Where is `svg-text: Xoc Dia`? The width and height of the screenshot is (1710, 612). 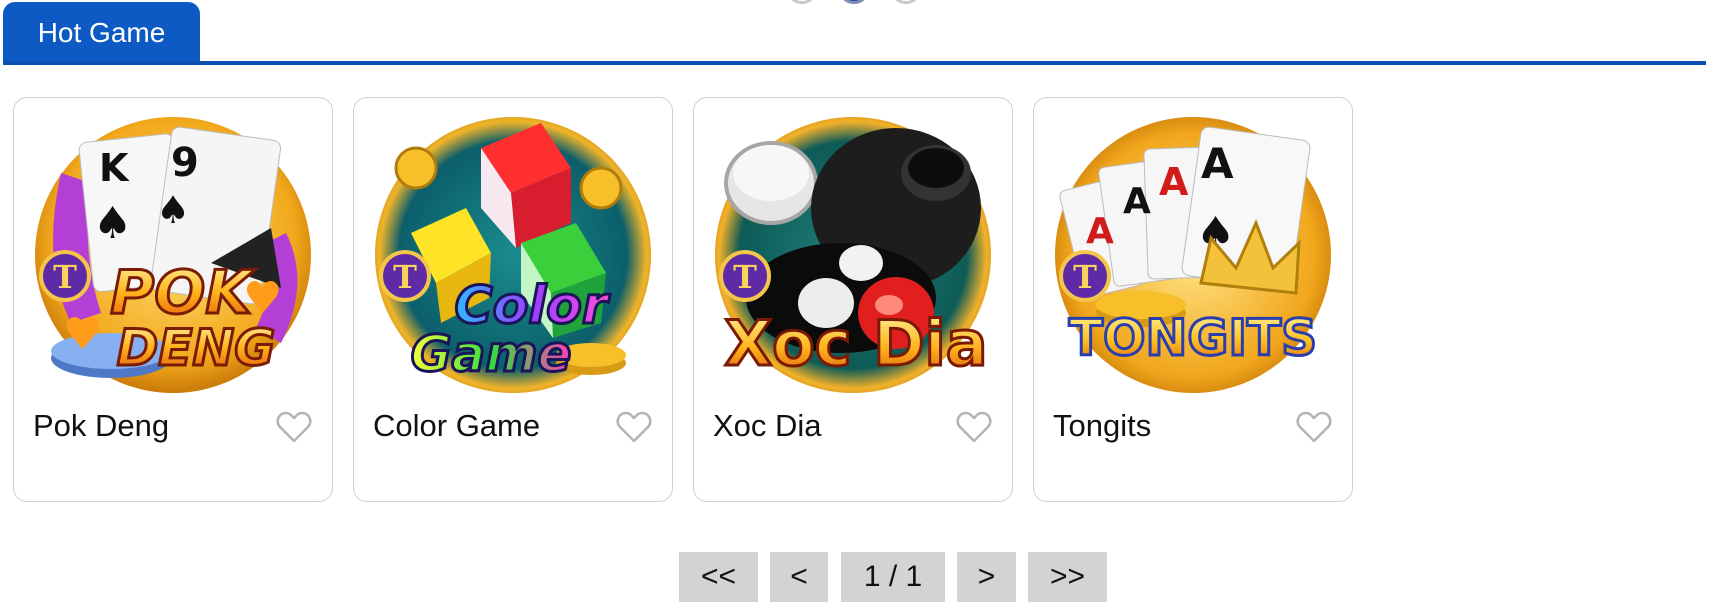
svg-text: Xoc Dia is located at coordinates (855, 343).